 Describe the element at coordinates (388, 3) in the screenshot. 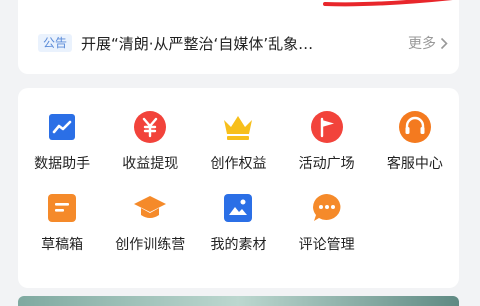

I see `red-annotation-stroke` at that location.